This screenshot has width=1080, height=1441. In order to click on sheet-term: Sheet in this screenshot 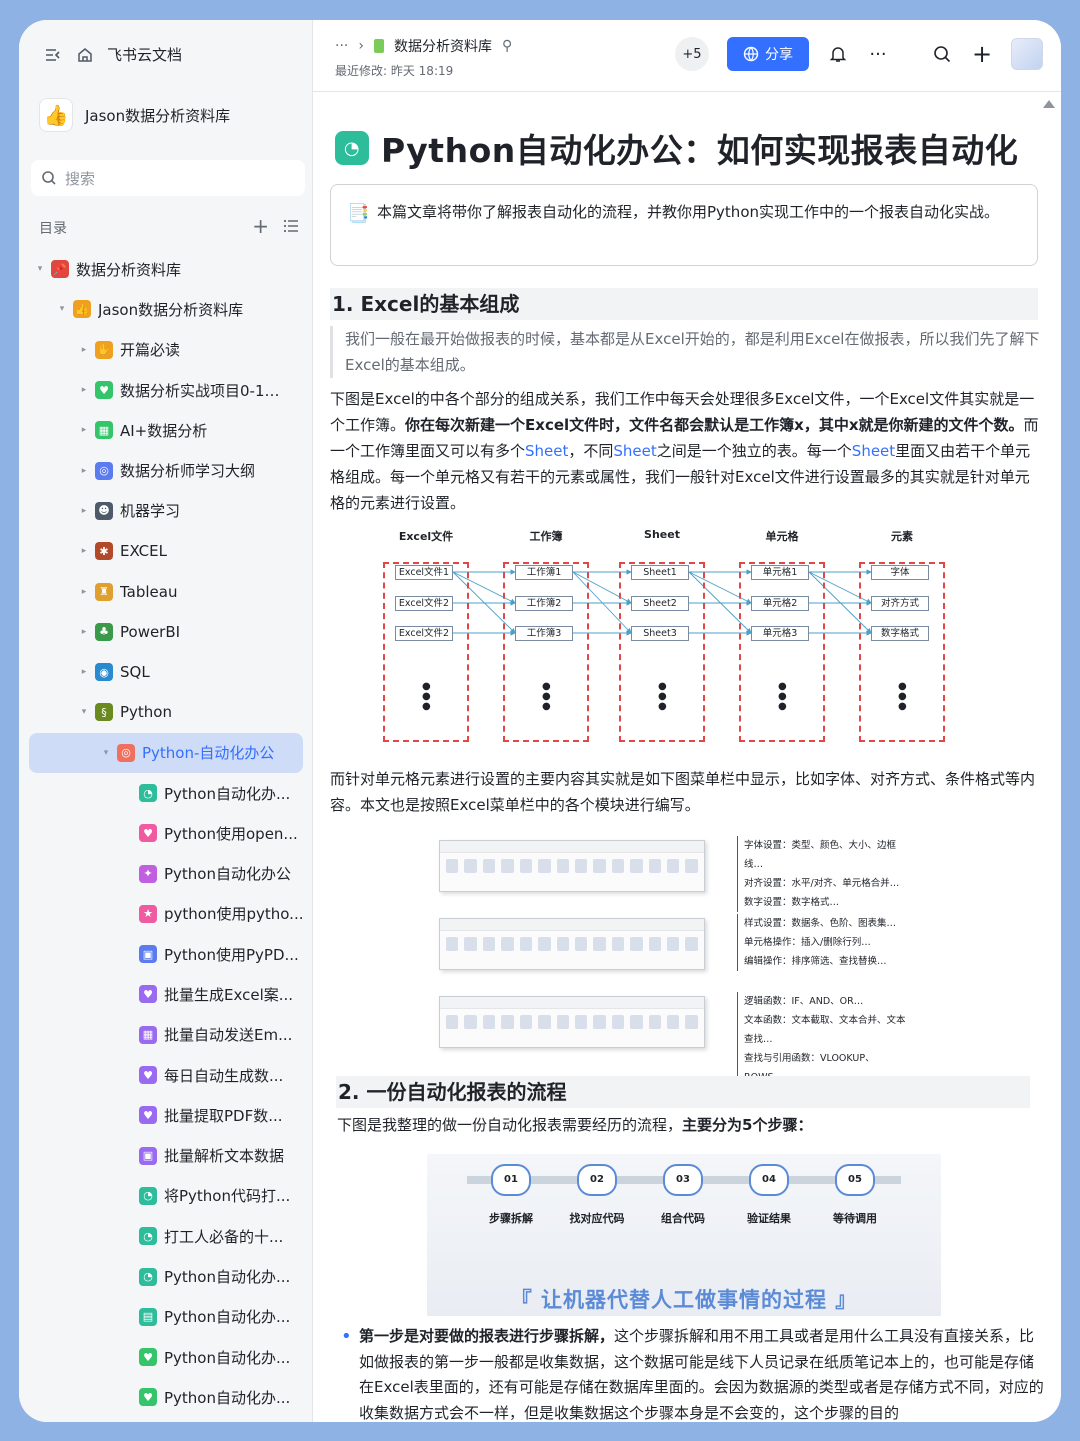, I will do `click(635, 451)`.